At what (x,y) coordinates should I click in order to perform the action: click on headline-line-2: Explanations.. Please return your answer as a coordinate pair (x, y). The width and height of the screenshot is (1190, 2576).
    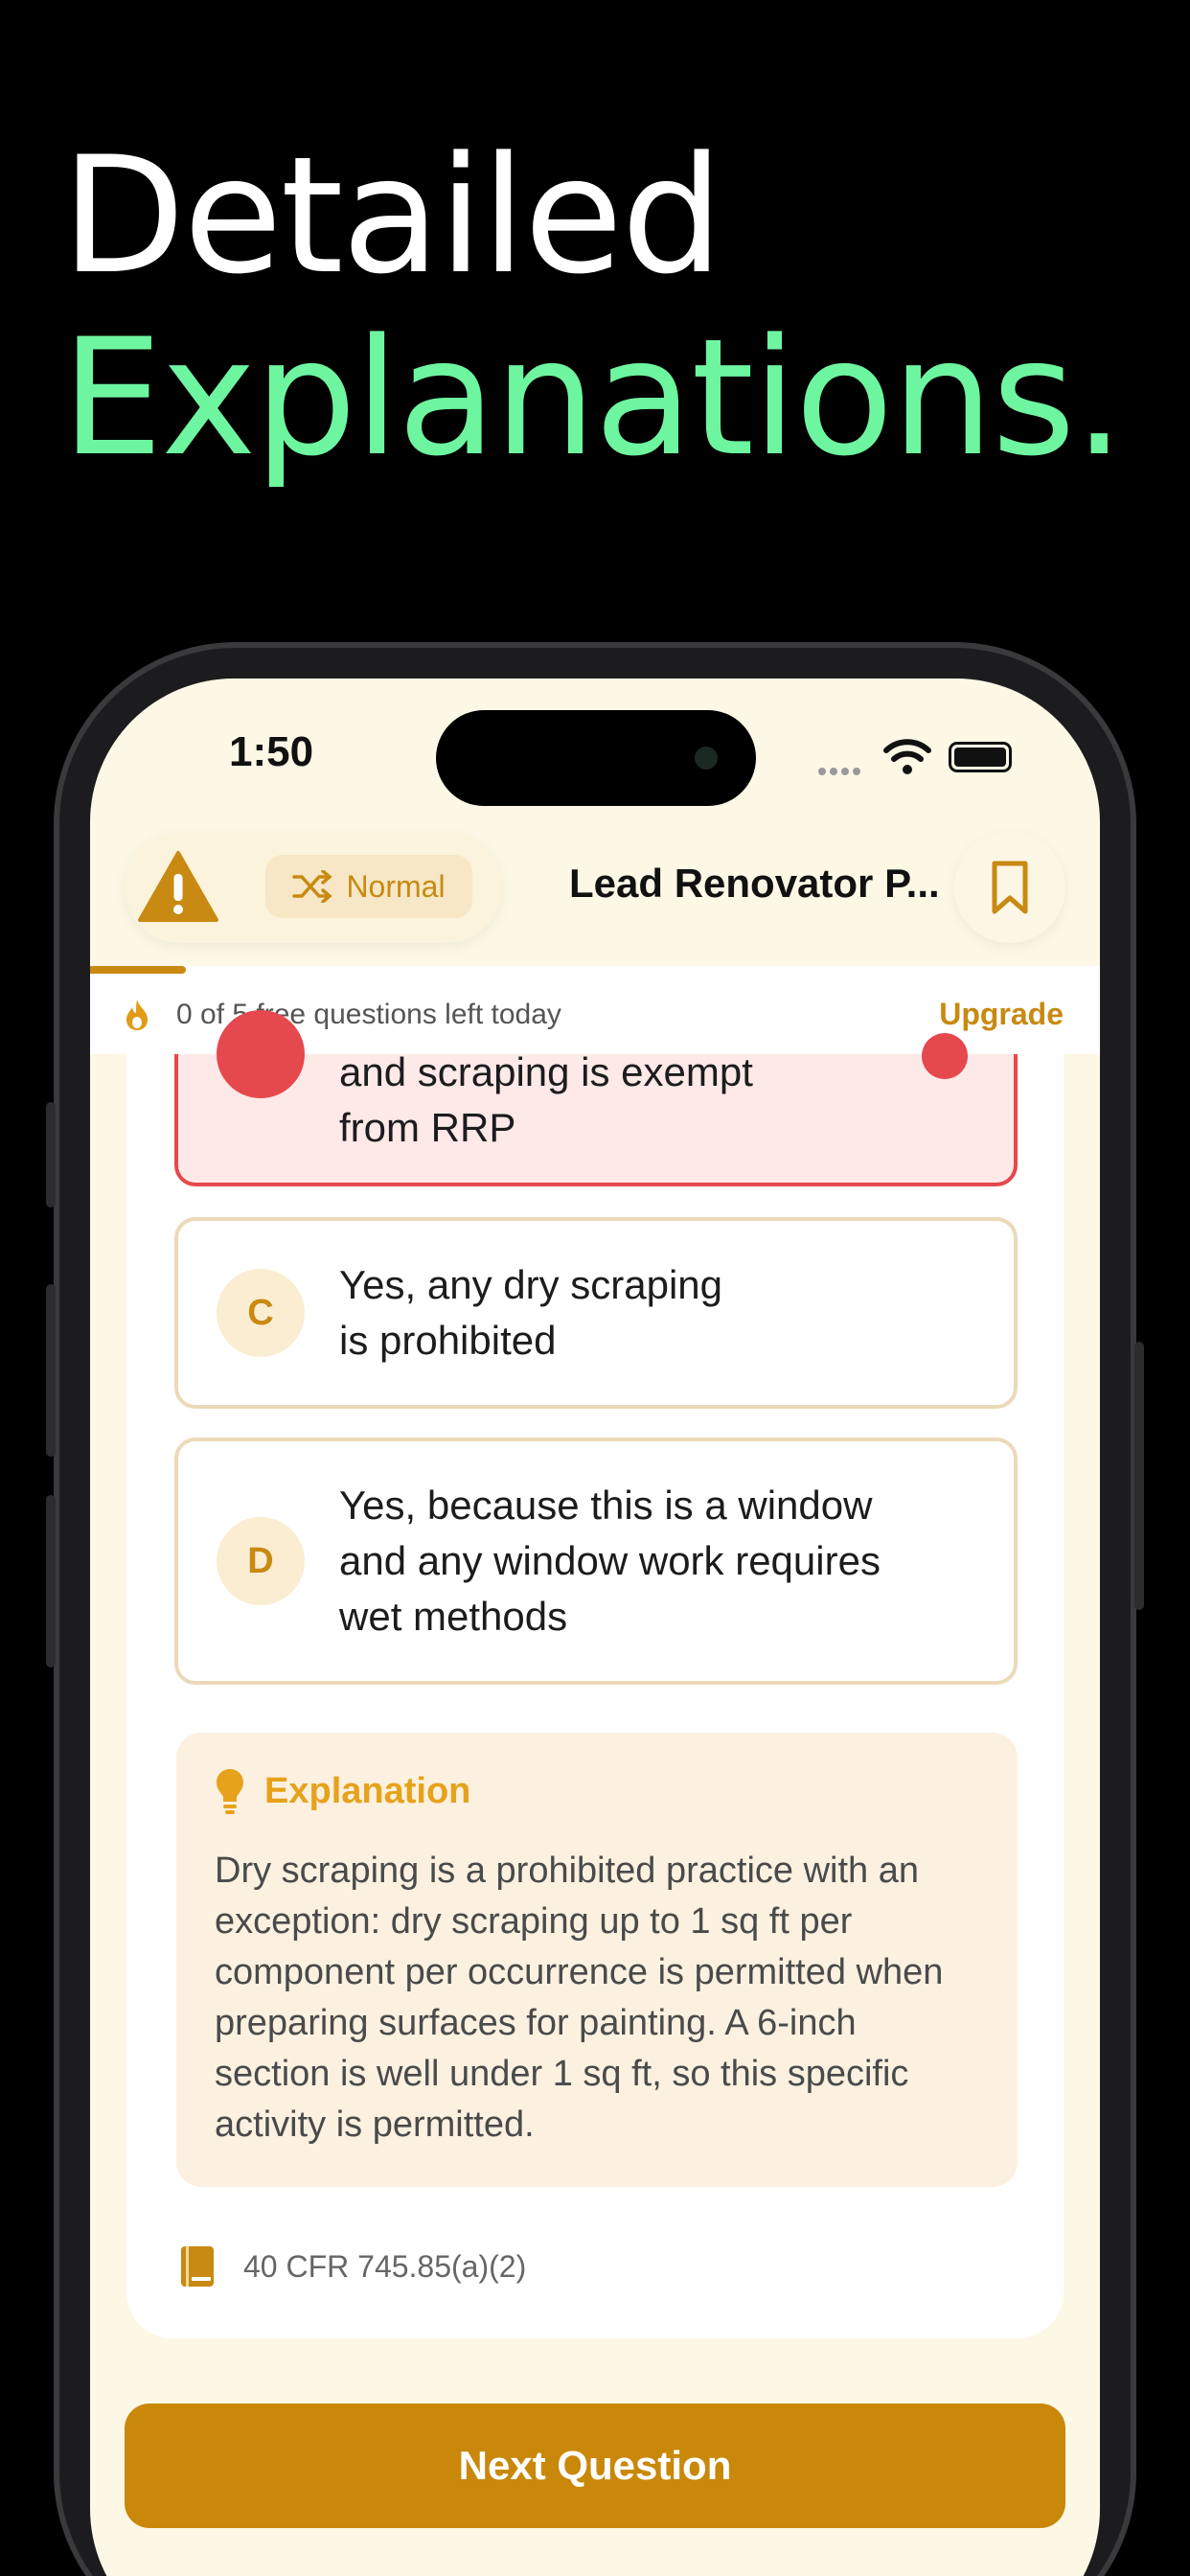
    Looking at the image, I should click on (593, 398).